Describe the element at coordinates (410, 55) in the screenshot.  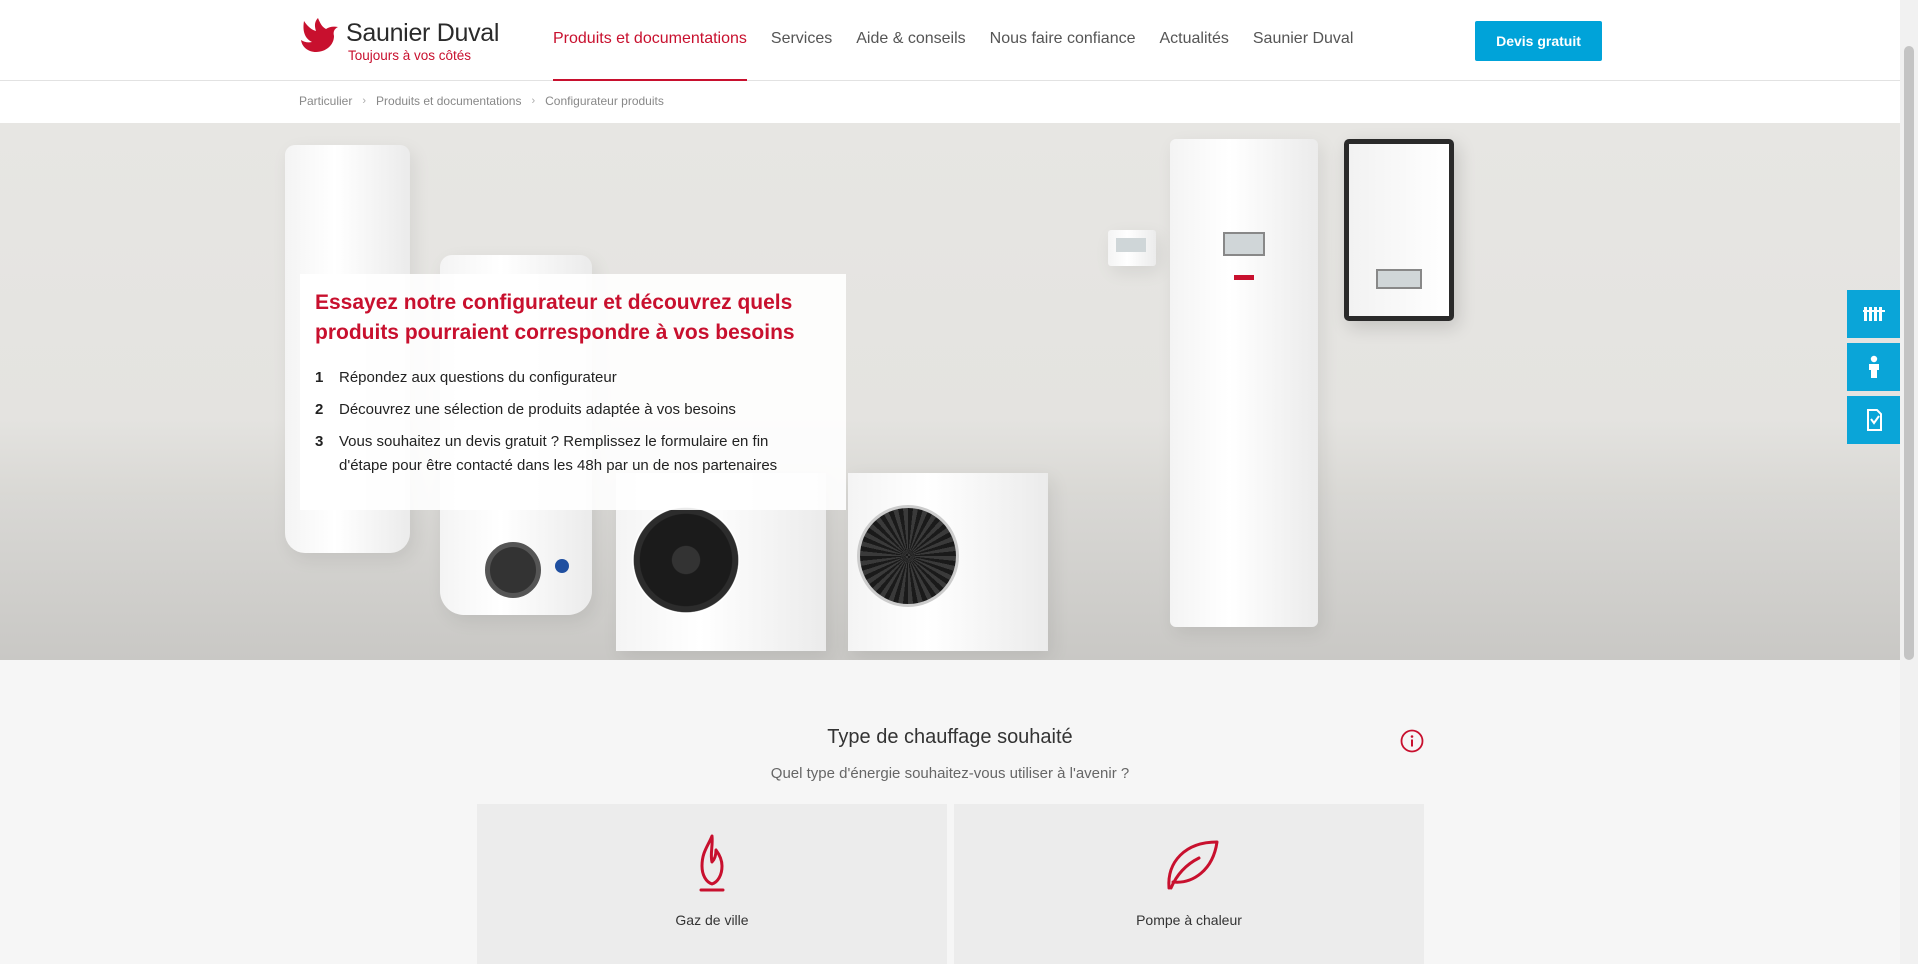
I see `brand-tagline: Toujours à vos côtés` at that location.